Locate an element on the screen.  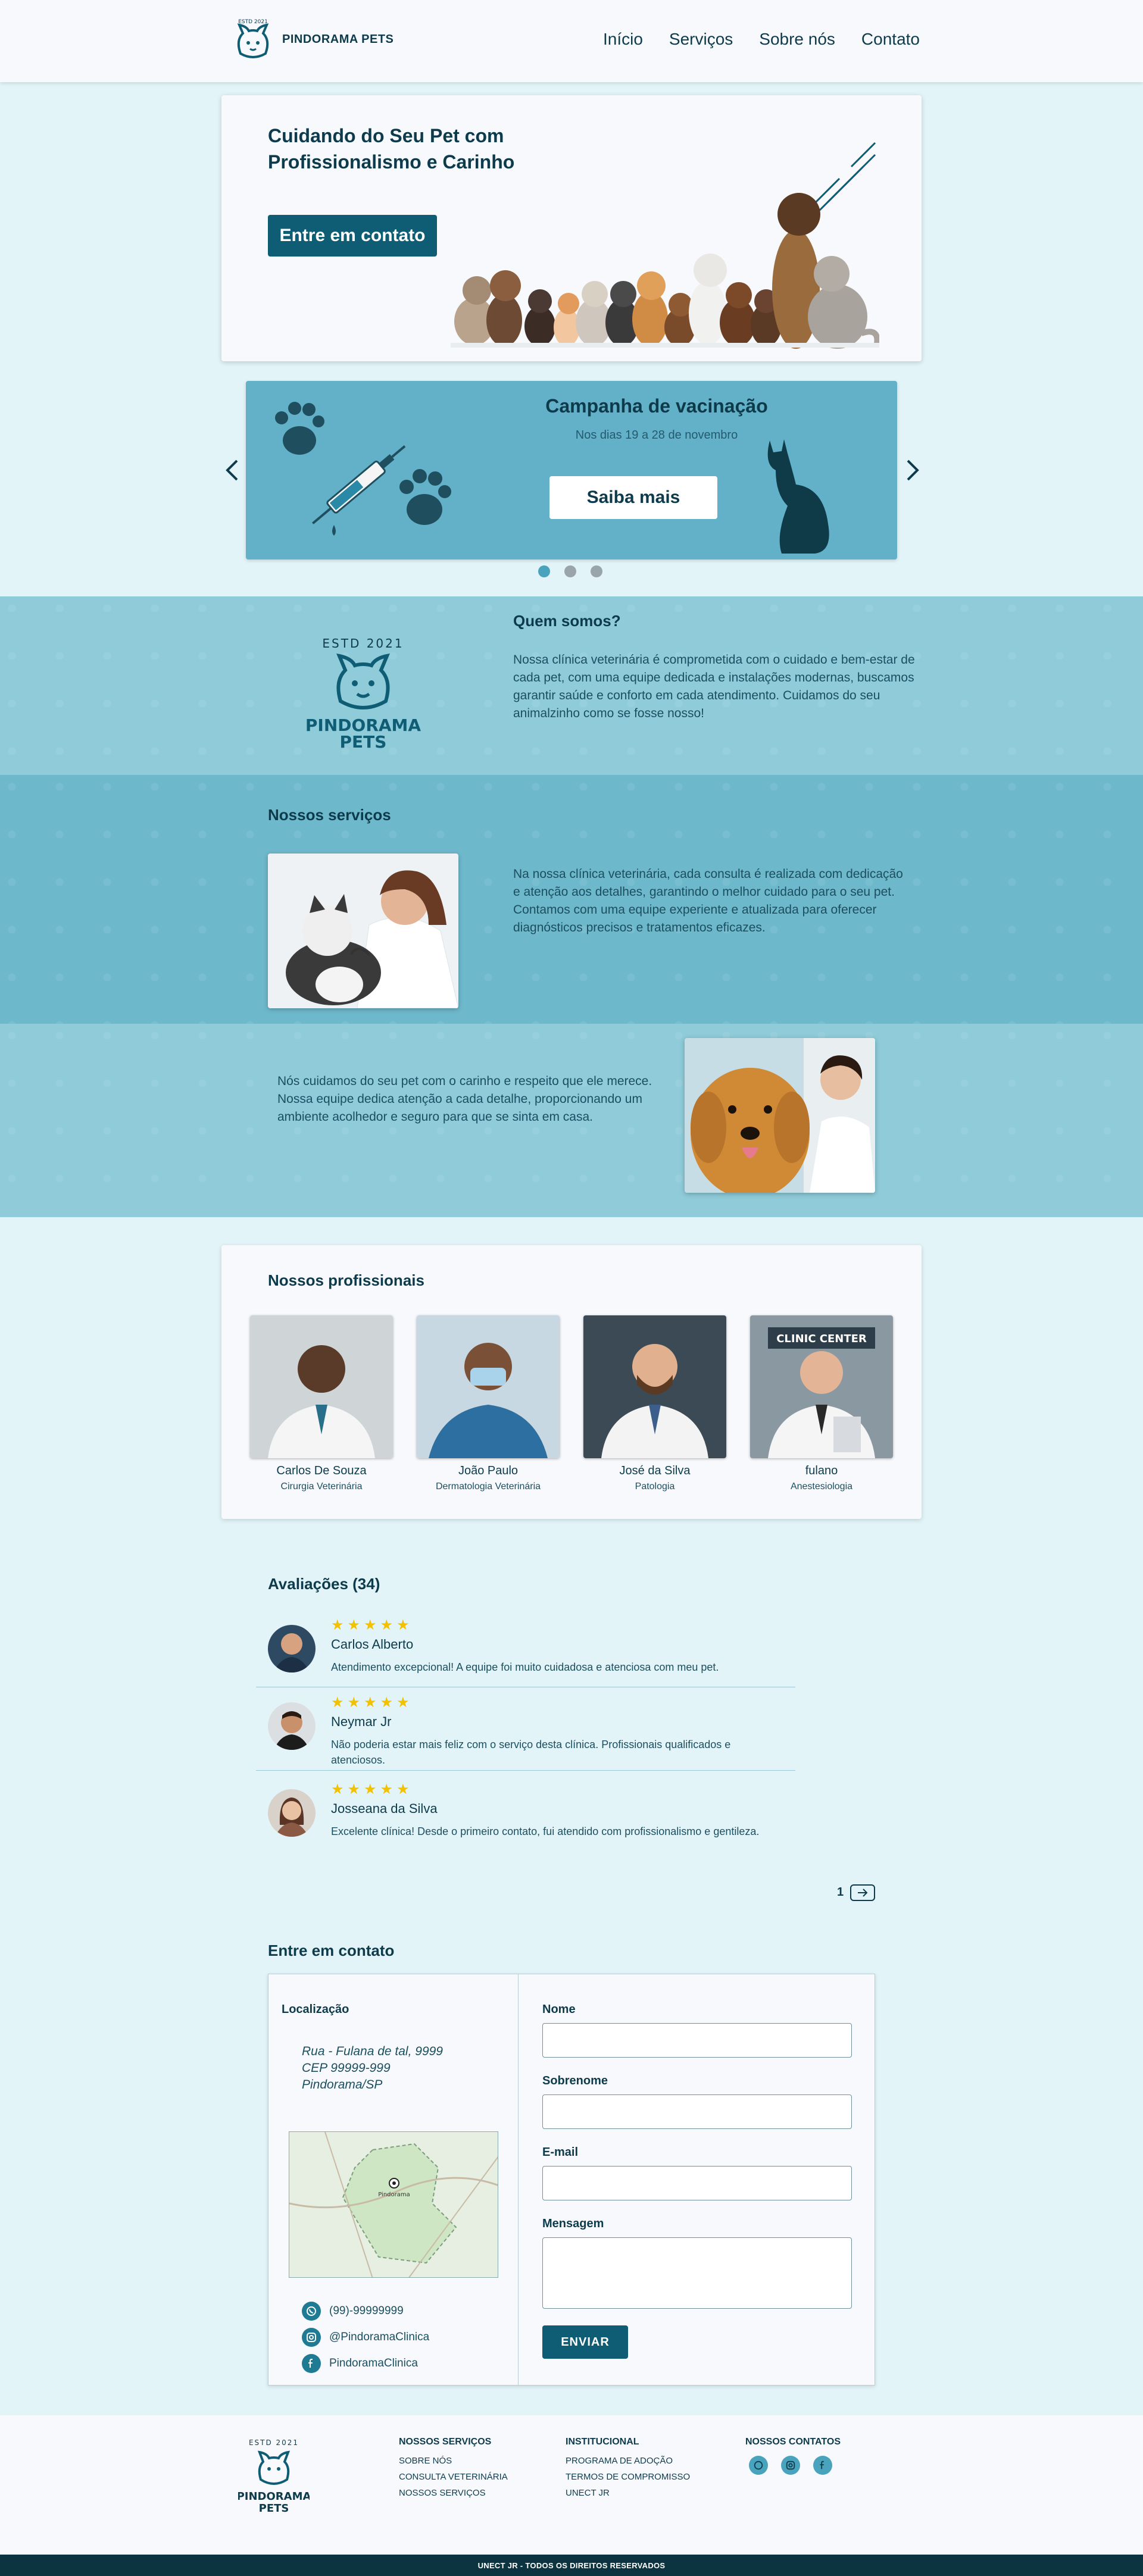
location-label: Localização is located at coordinates (315, 2009).